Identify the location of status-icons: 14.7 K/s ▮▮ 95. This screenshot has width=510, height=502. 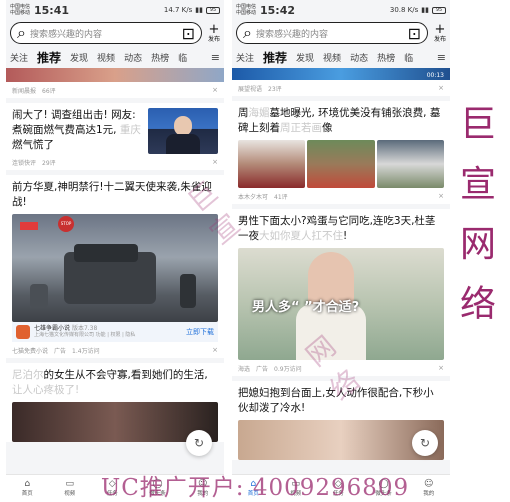
(192, 10).